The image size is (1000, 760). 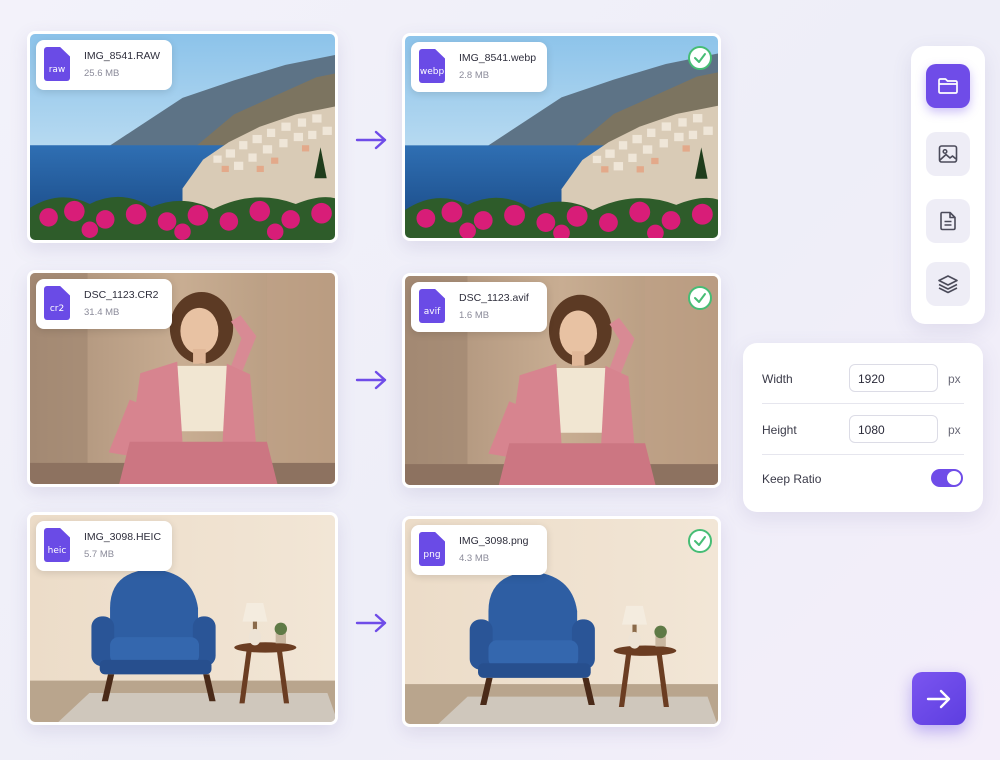 I want to click on output-image-card-1: webp IMG_8541.webp 2.8 MB, so click(x=561, y=137).